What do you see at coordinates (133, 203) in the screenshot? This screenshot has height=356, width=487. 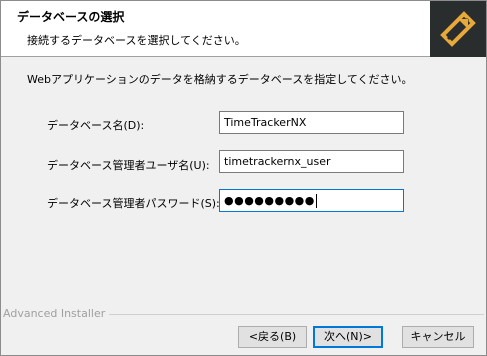 I see `admin-password-label: データベース管理者パスワード(S):` at bounding box center [133, 203].